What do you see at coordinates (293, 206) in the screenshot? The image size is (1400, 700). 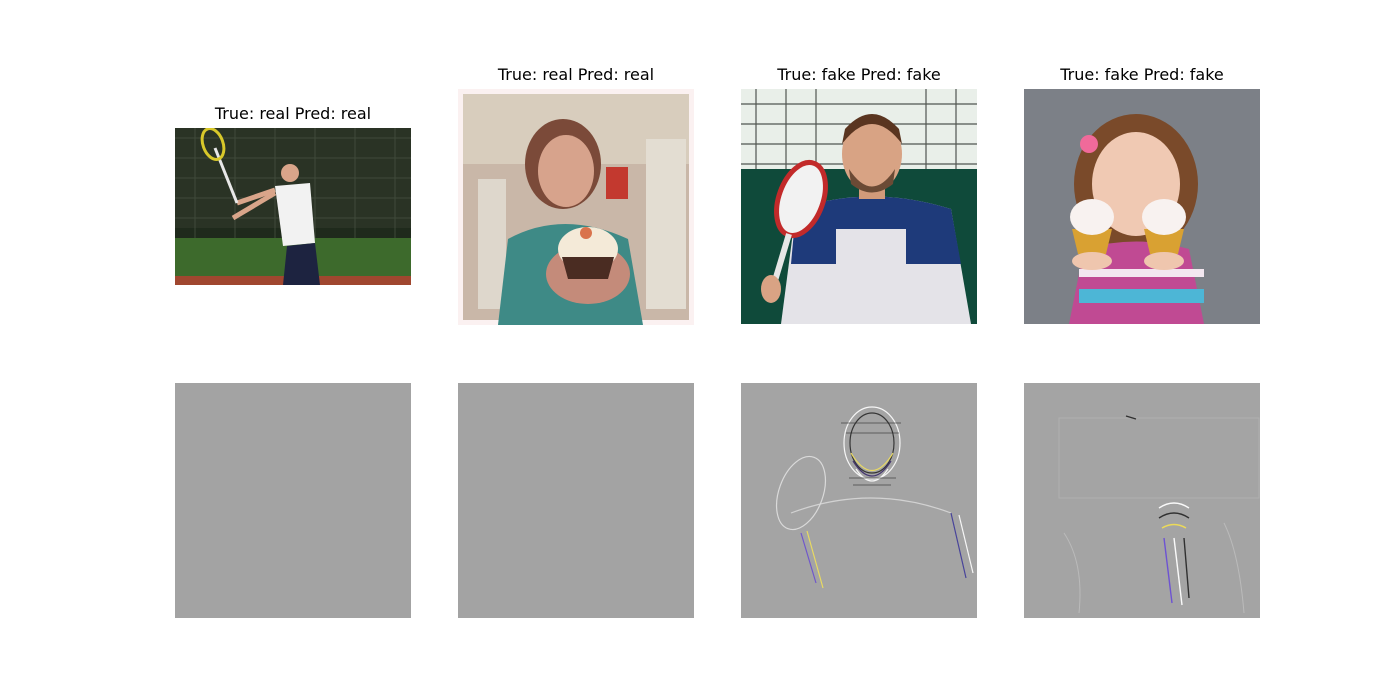 I see `image-real-tennis` at bounding box center [293, 206].